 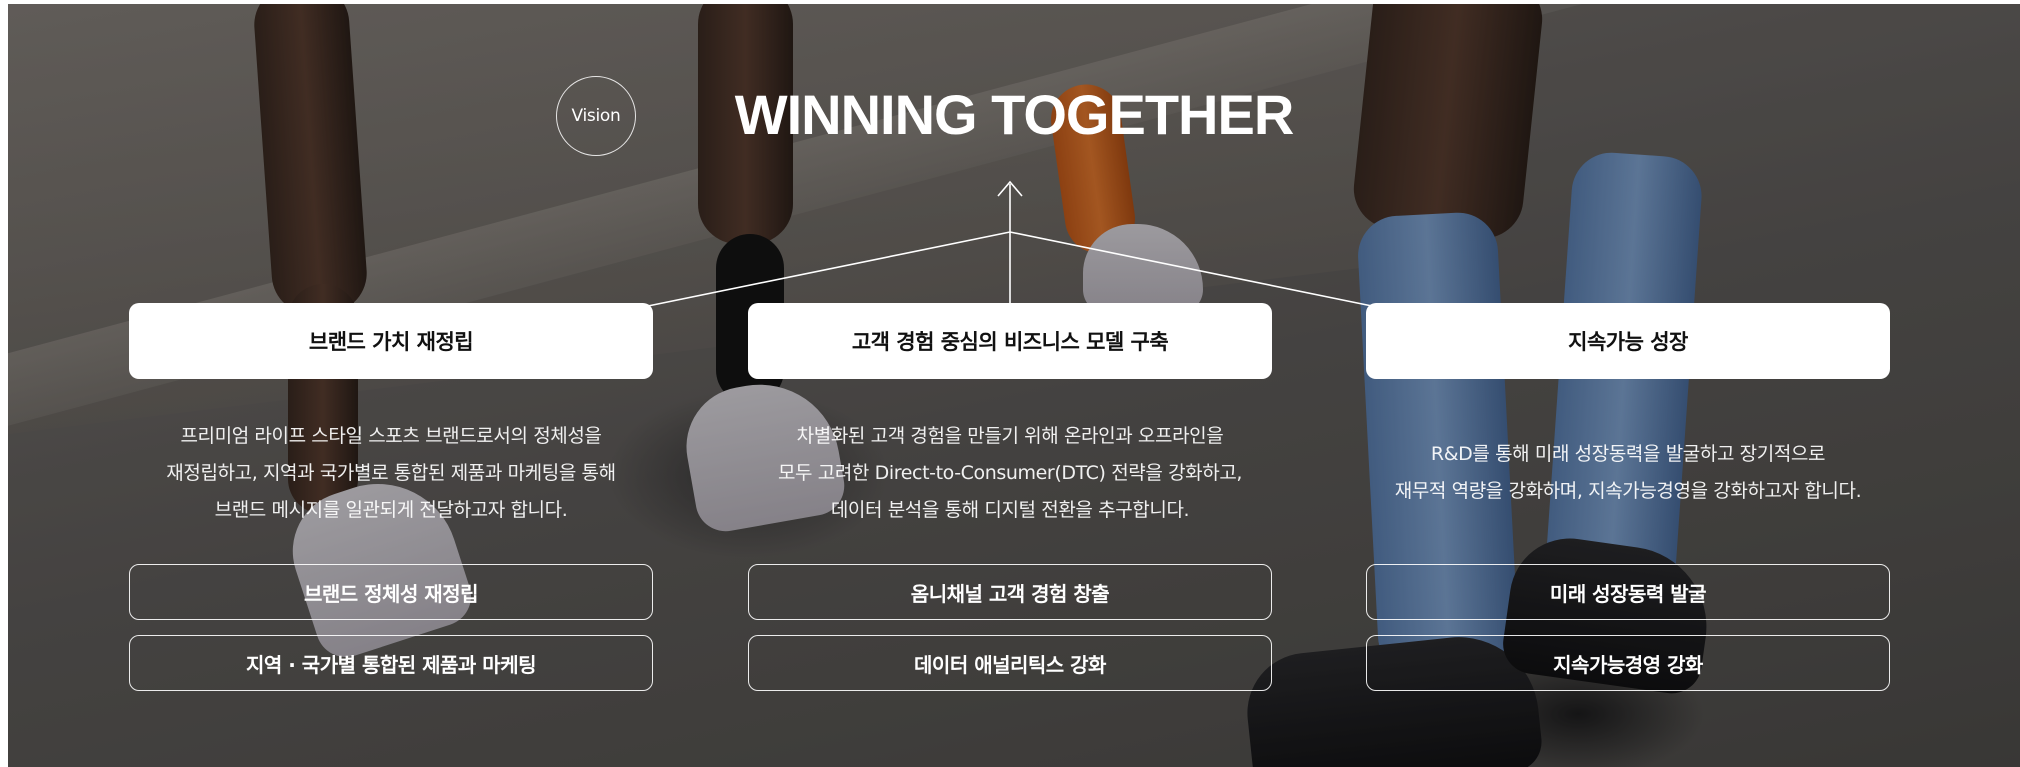 I want to click on pillar-tag-brand-identity: 브랜드 정체성 재정립, so click(x=391, y=592).